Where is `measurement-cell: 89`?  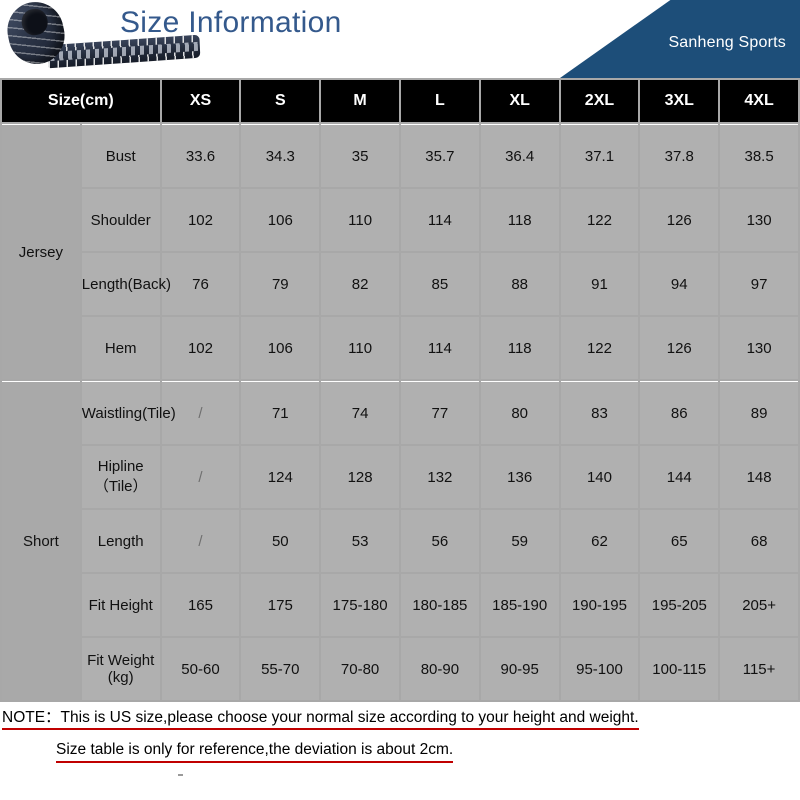
measurement-cell: 89 is located at coordinates (759, 412).